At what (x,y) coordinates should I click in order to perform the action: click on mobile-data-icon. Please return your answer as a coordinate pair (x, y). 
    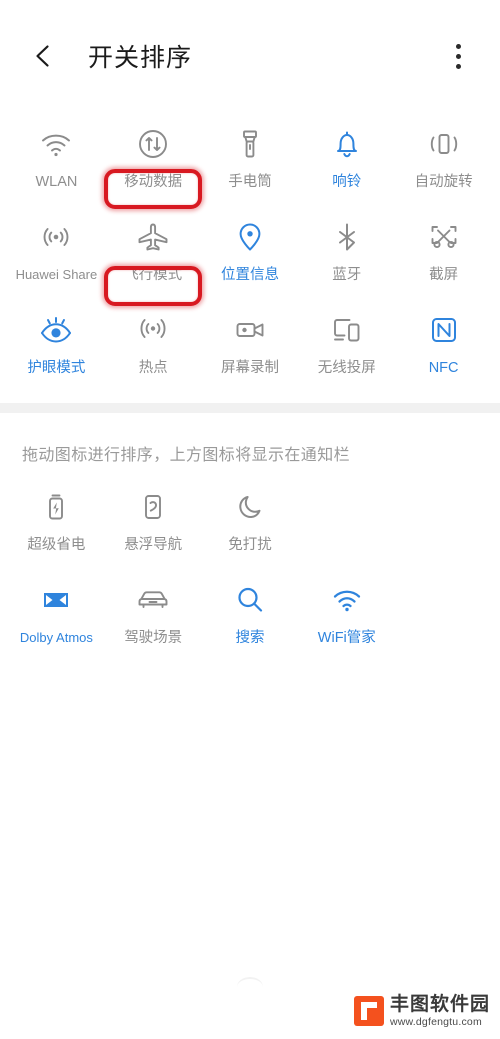
    Looking at the image, I should click on (153, 144).